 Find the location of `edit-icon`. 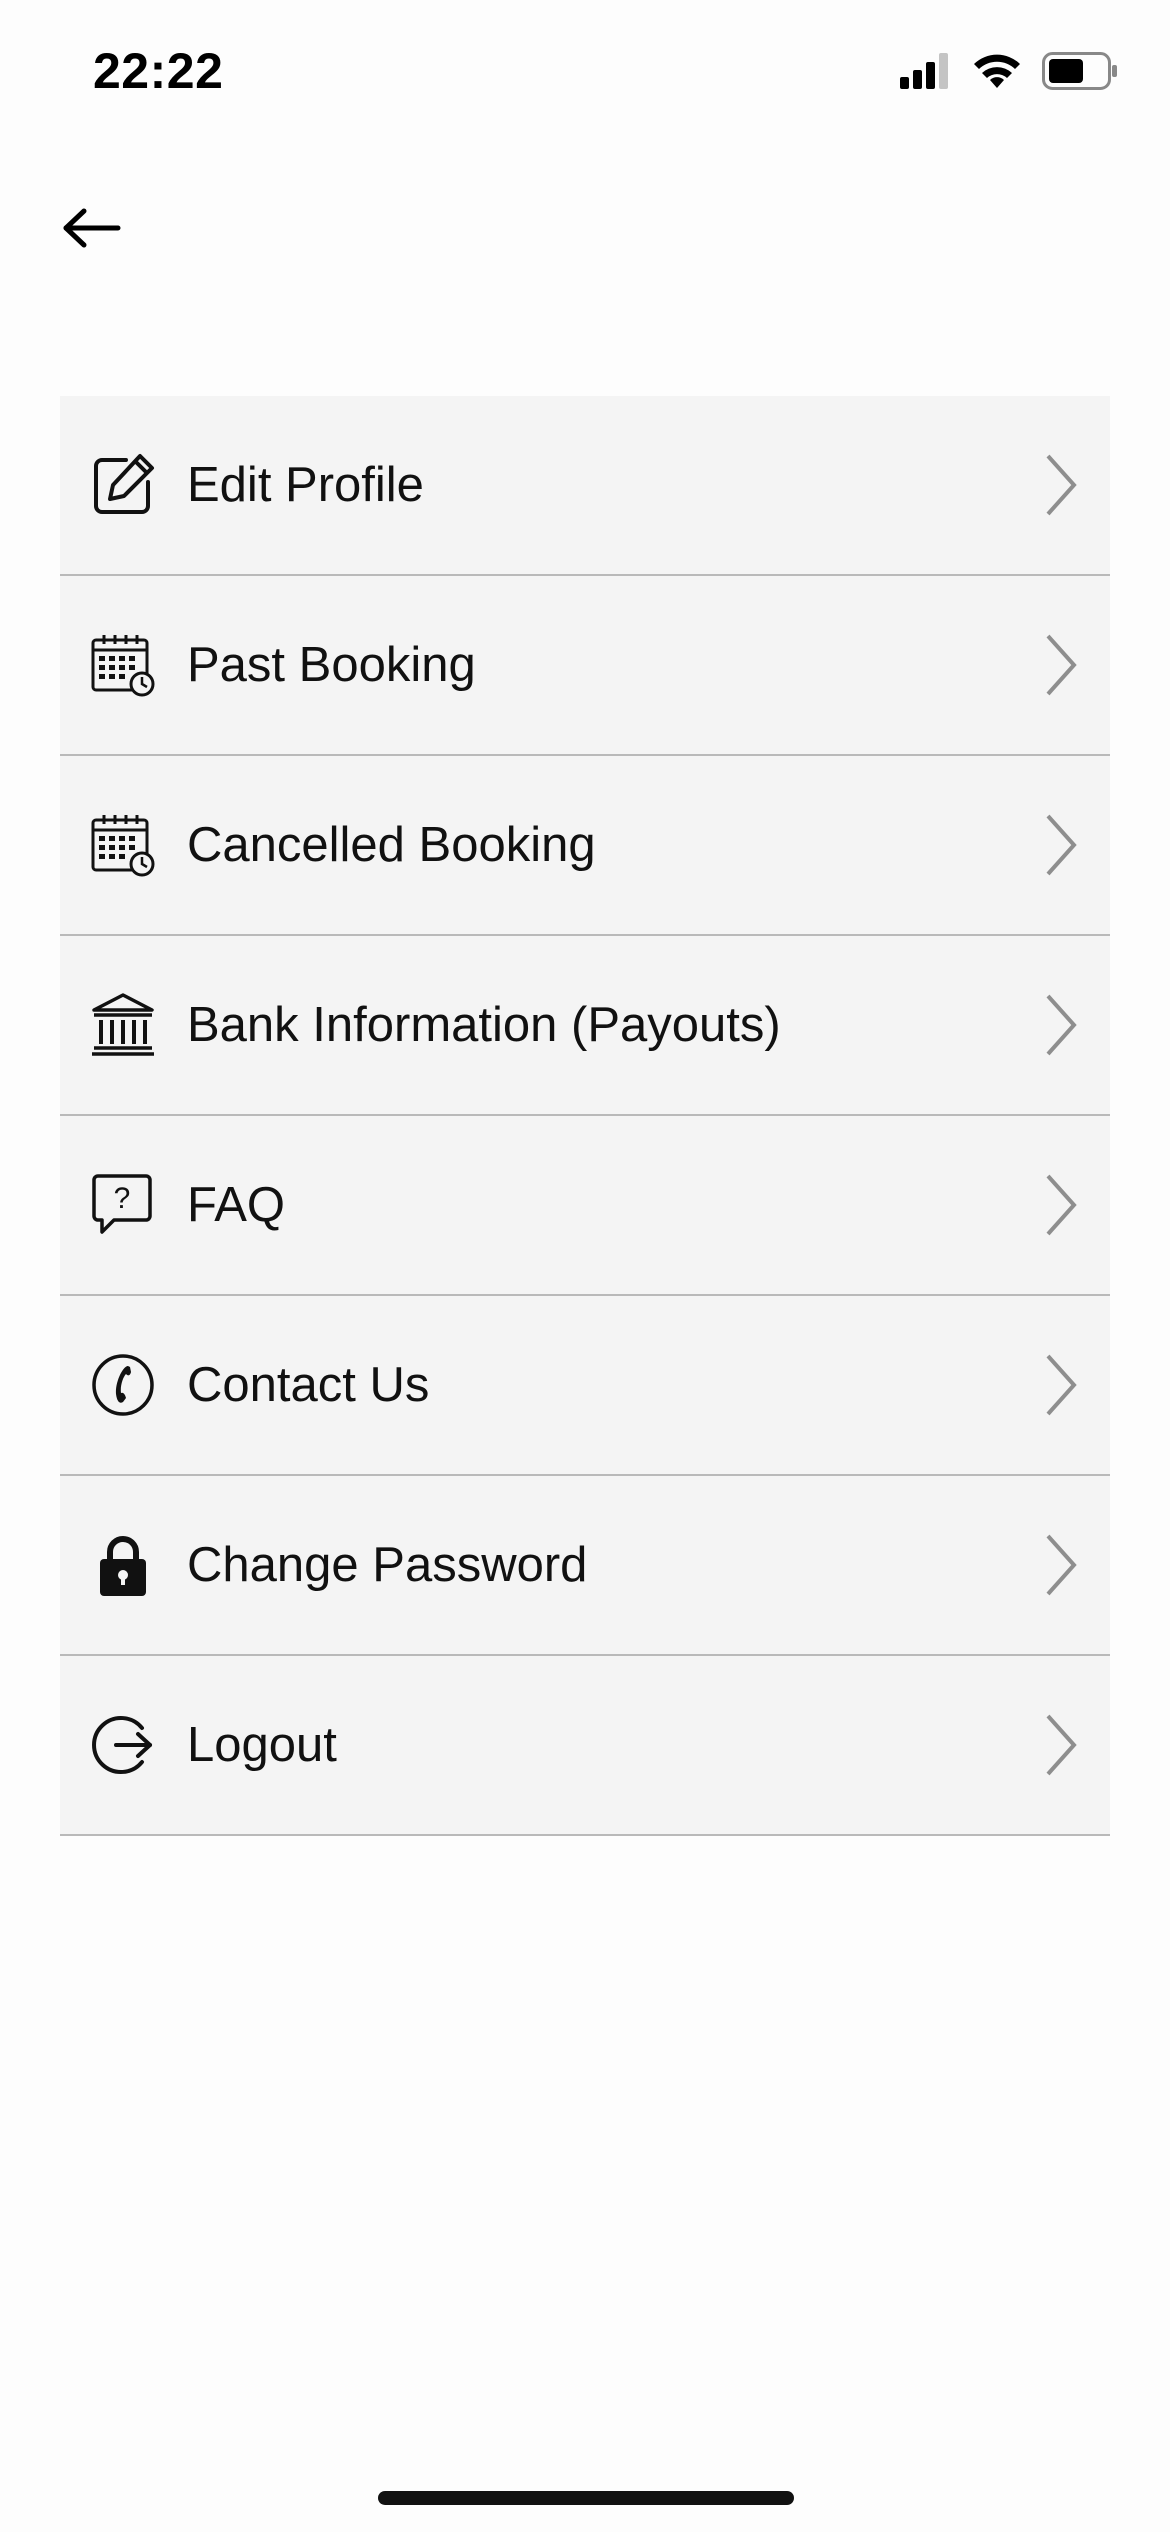

edit-icon is located at coordinates (123, 485).